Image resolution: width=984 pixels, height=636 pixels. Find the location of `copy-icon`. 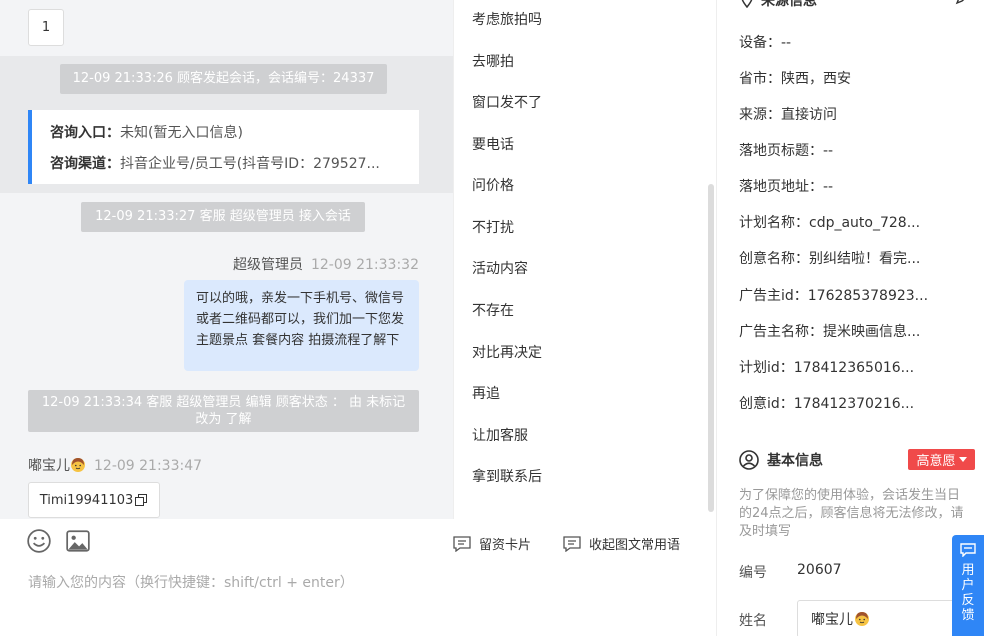

copy-icon is located at coordinates (141, 500).